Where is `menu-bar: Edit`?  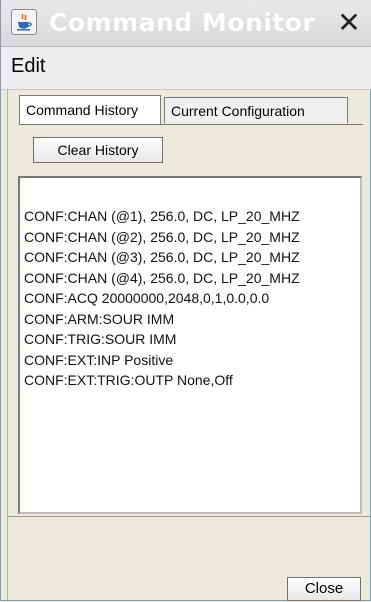 menu-bar: Edit is located at coordinates (186, 68).